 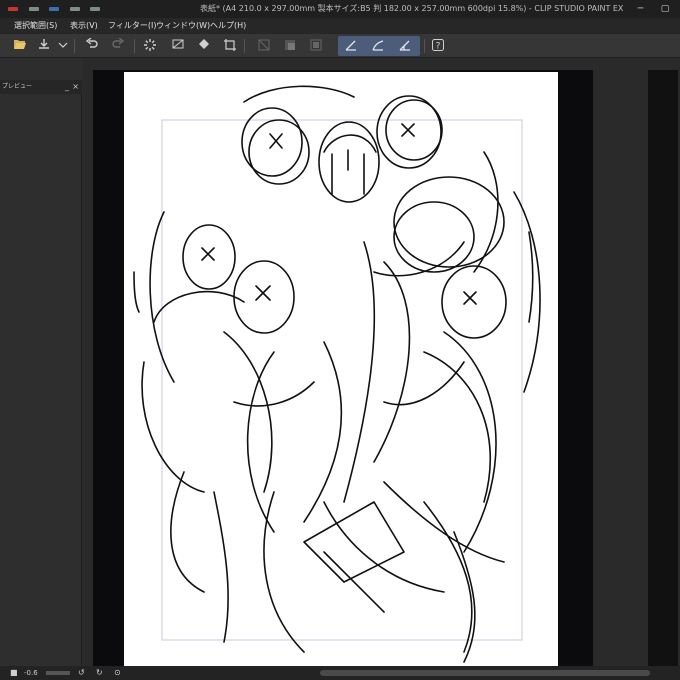 What do you see at coordinates (67, 87) in the screenshot?
I see `panel-minimize-button: _` at bounding box center [67, 87].